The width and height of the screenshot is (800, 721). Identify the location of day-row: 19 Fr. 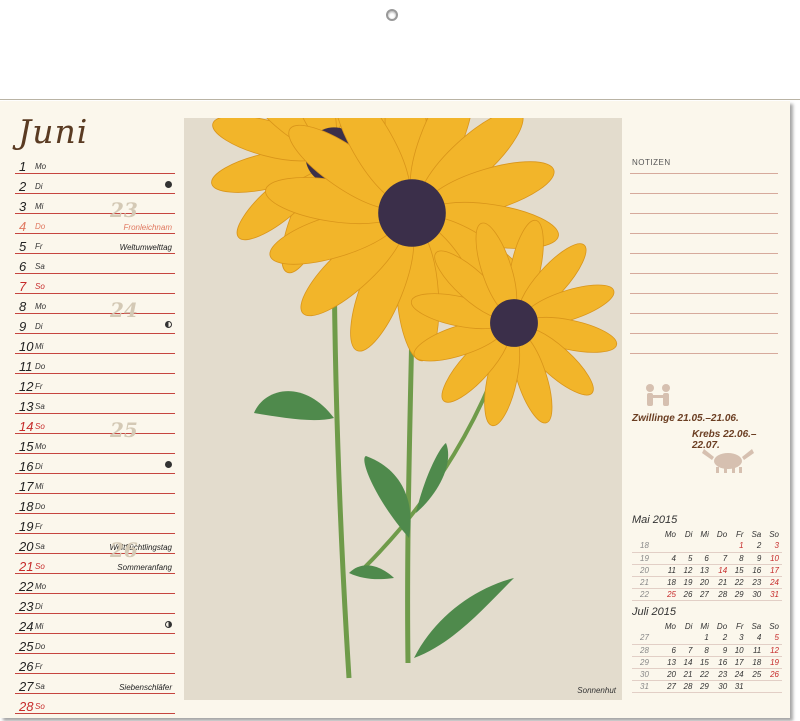
(95, 524).